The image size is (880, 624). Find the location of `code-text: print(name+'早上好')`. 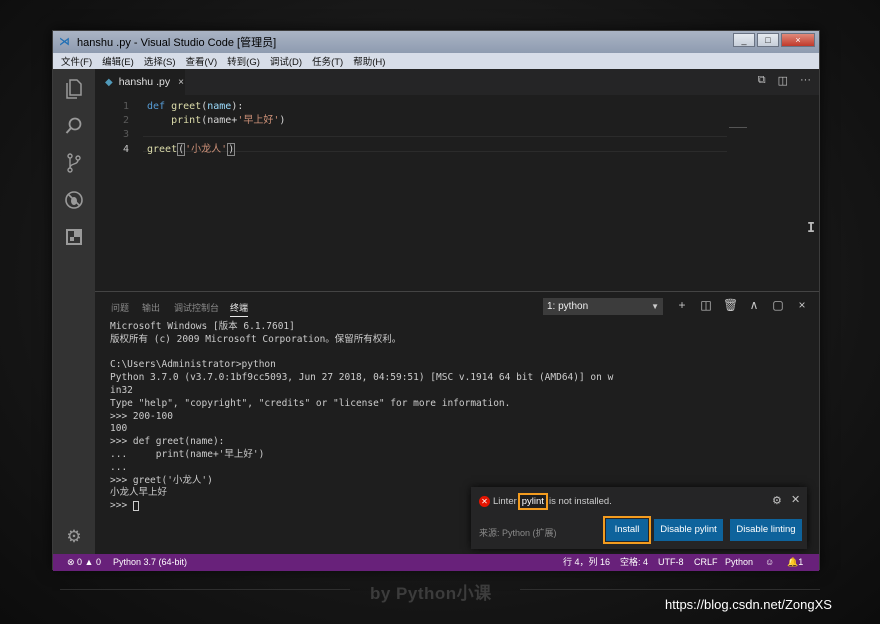

code-text: print(name+'早上好') is located at coordinates (228, 120).